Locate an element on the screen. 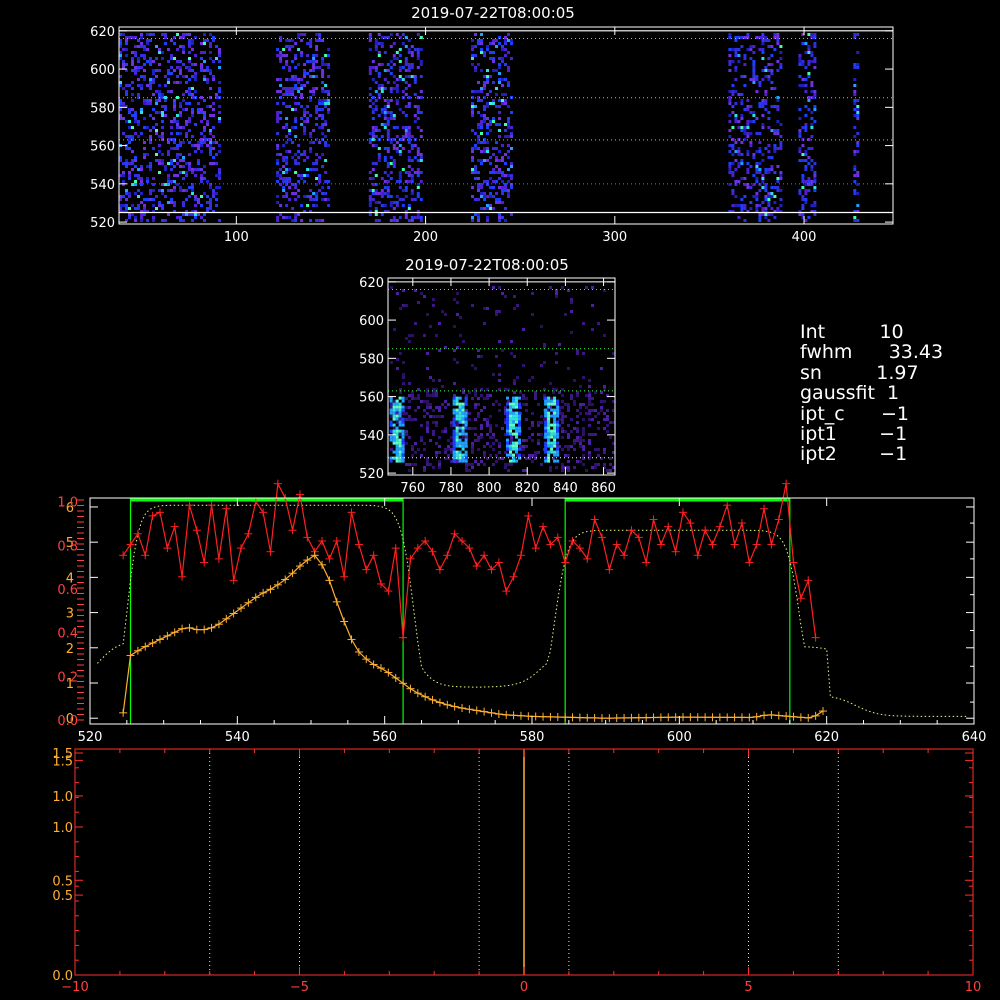 This screenshot has height=1000, width=1000. y-tick-label: 580 is located at coordinates (102, 108).